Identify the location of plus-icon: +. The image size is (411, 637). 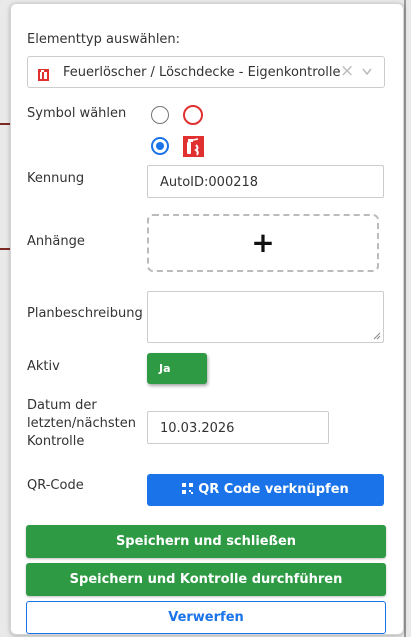
(263, 242).